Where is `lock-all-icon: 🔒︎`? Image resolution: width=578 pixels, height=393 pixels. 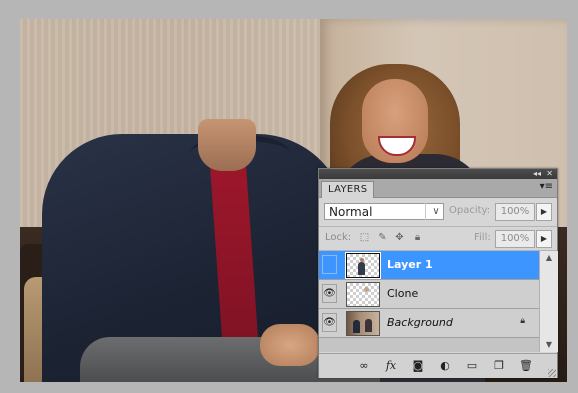
lock-all-icon: 🔒︎ is located at coordinates (417, 237).